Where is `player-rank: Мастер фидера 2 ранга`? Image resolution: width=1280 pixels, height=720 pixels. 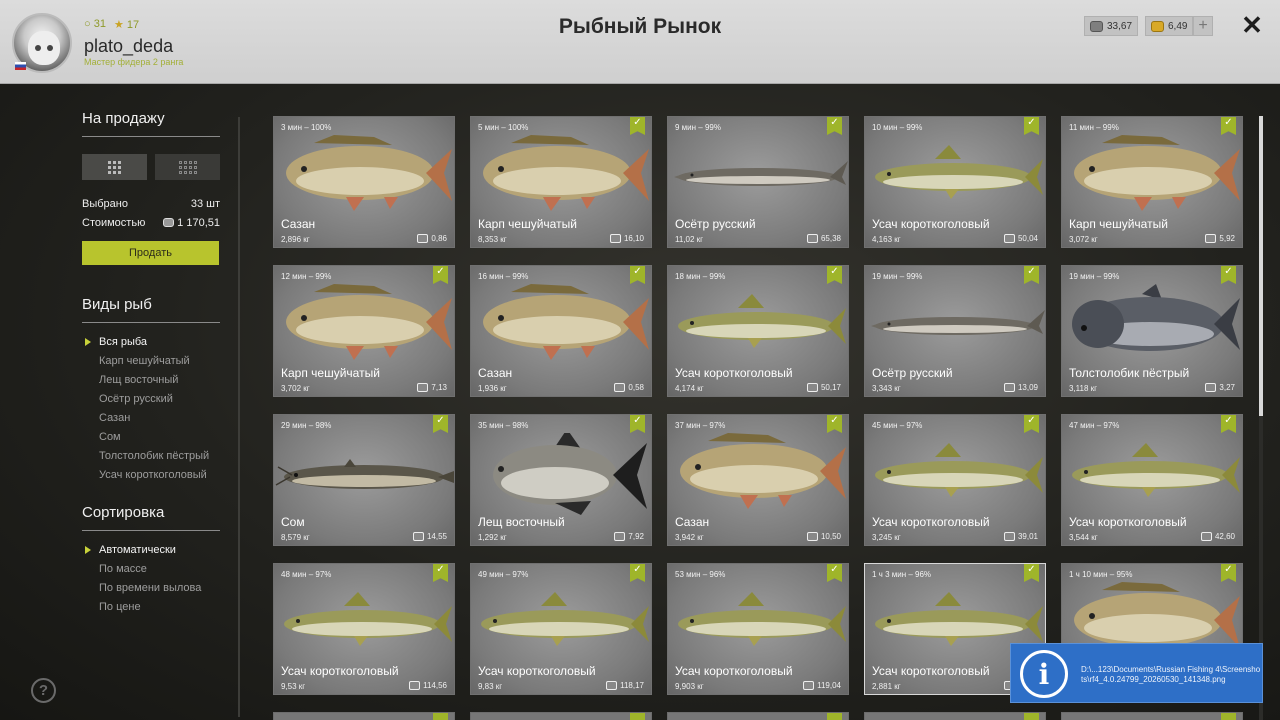 player-rank: Мастер фидера 2 ранга is located at coordinates (134, 62).